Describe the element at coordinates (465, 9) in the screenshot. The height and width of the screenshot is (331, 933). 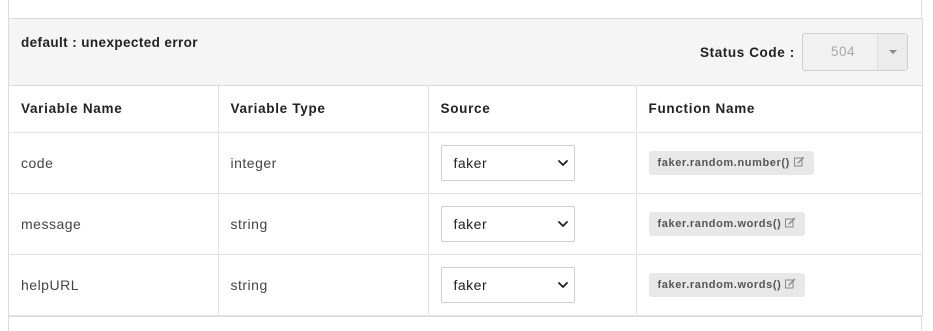
I see `panel-top-spacer` at that location.